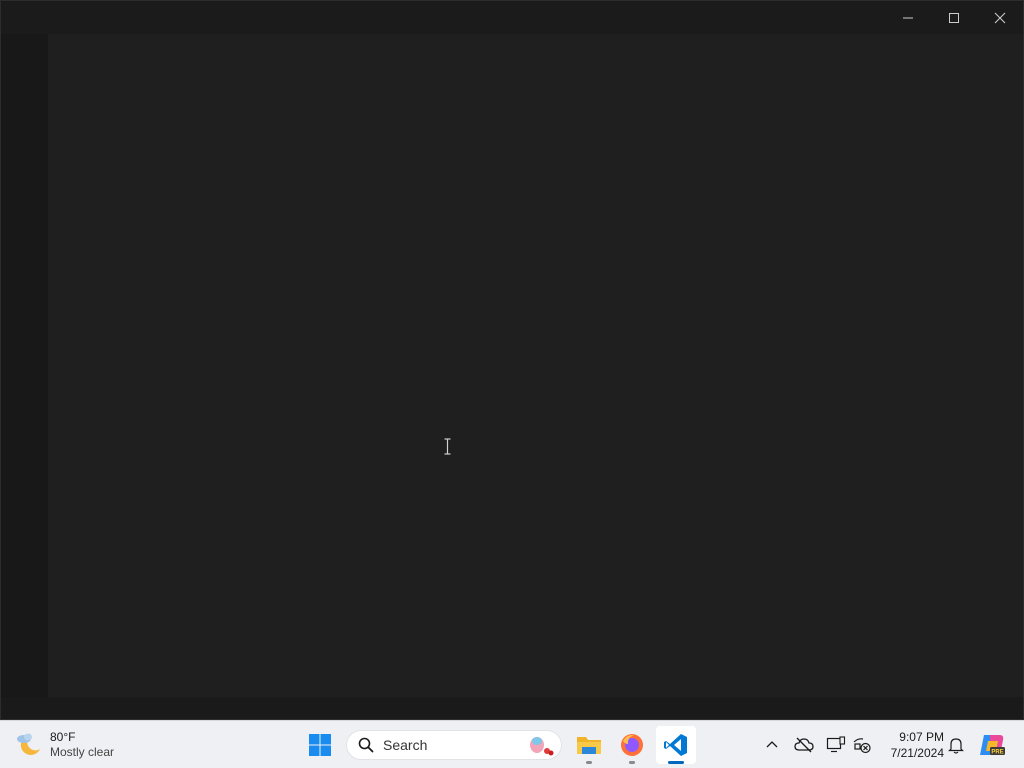  I want to click on display-button, so click(836, 745).